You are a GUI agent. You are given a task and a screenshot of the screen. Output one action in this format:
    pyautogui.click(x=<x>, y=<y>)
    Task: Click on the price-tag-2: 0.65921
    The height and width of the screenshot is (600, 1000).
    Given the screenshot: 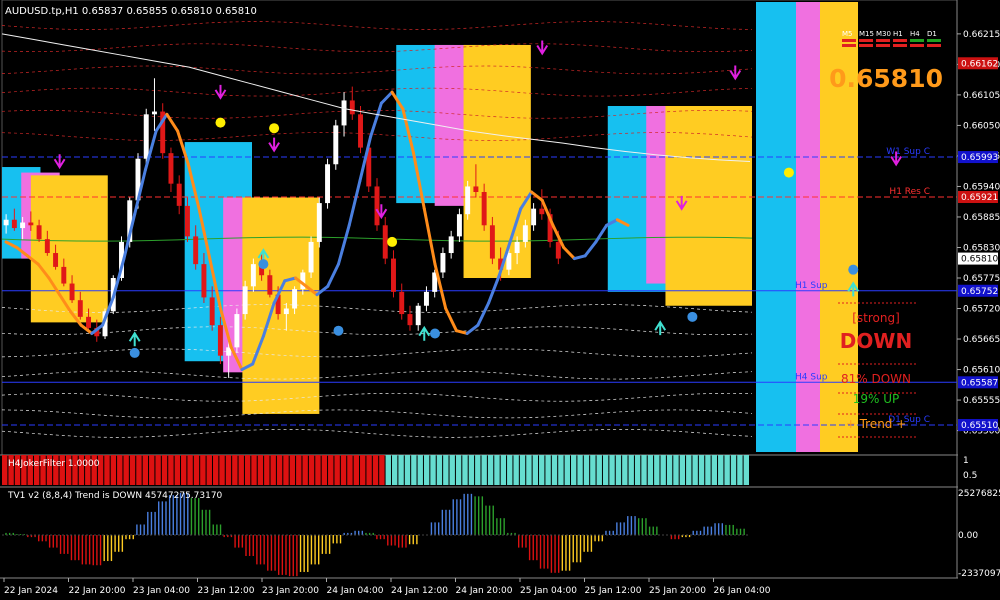 What is the action you would take?
    pyautogui.click(x=979, y=198)
    